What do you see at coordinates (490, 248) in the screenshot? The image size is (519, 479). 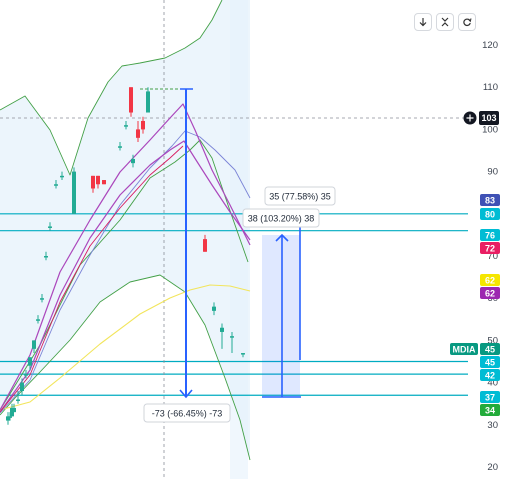 I see `price-badge-value: 72` at bounding box center [490, 248].